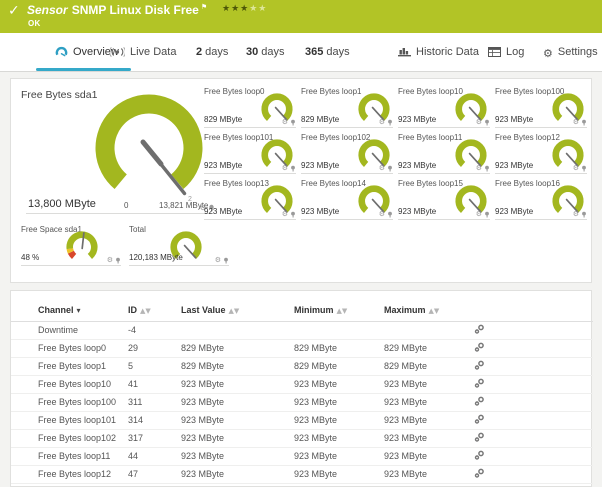 This screenshot has width=602, height=487. What do you see at coordinates (69, 402) in the screenshot?
I see `cell-channel: Free Bytes loop100` at bounding box center [69, 402].